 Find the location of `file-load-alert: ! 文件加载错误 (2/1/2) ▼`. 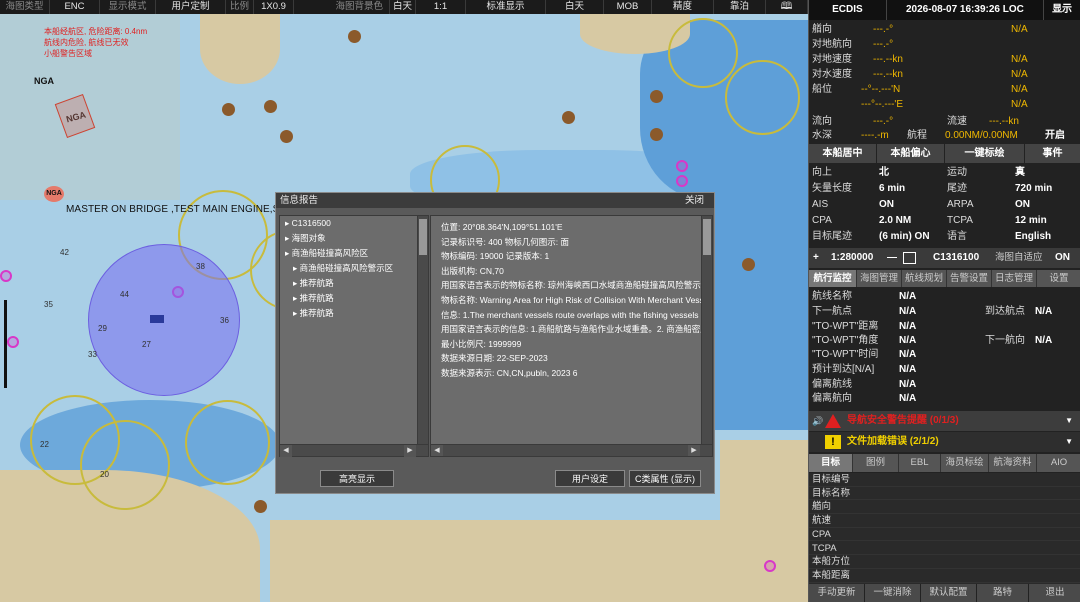

file-load-alert: ! 文件加载错误 (2/1/2) ▼ is located at coordinates (944, 442).